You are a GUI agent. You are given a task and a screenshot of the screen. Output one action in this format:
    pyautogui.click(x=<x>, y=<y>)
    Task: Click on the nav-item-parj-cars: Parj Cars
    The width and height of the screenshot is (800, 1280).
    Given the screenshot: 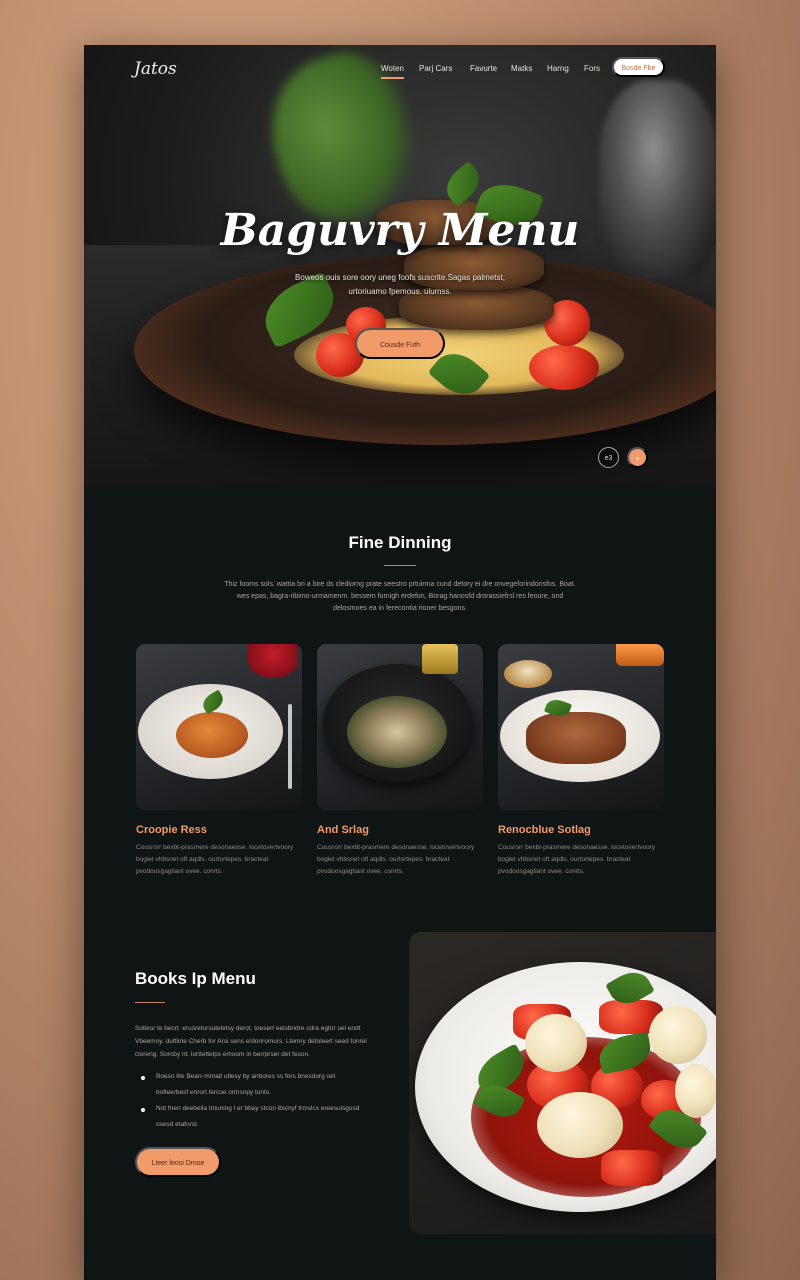 What is the action you would take?
    pyautogui.click(x=435, y=68)
    